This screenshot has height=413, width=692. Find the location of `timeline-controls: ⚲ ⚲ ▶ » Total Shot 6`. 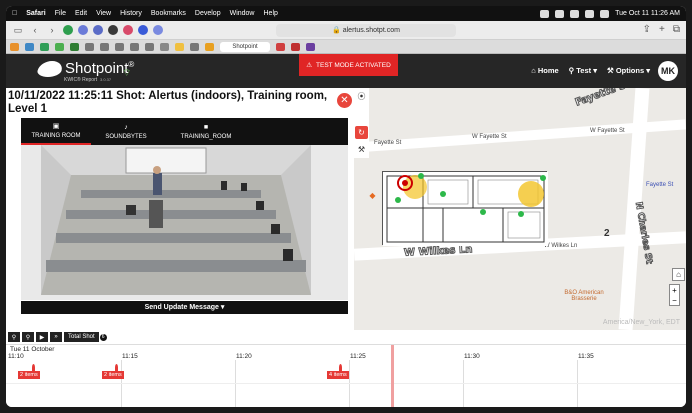

timeline-controls: ⚲ ⚲ ▶ » Total Shot 6 is located at coordinates (180, 337).